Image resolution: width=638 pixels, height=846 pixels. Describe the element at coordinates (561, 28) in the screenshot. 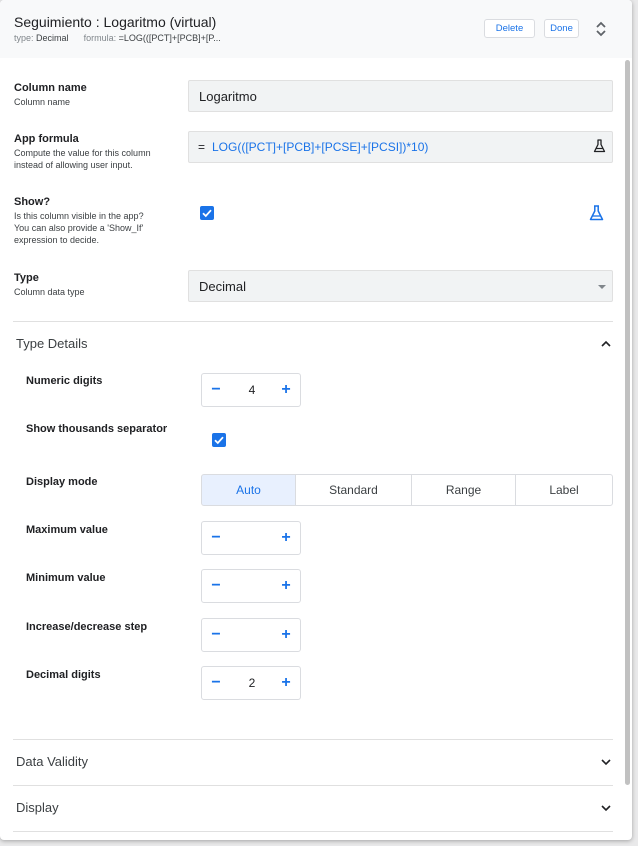

I see `done-button: Done` at that location.